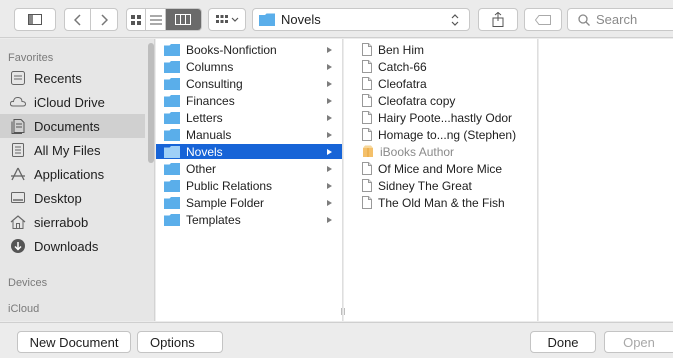 Image resolution: width=673 pixels, height=358 pixels. Describe the element at coordinates (440, 202) in the screenshot. I see `file-row: The Old Man & the Fish` at that location.